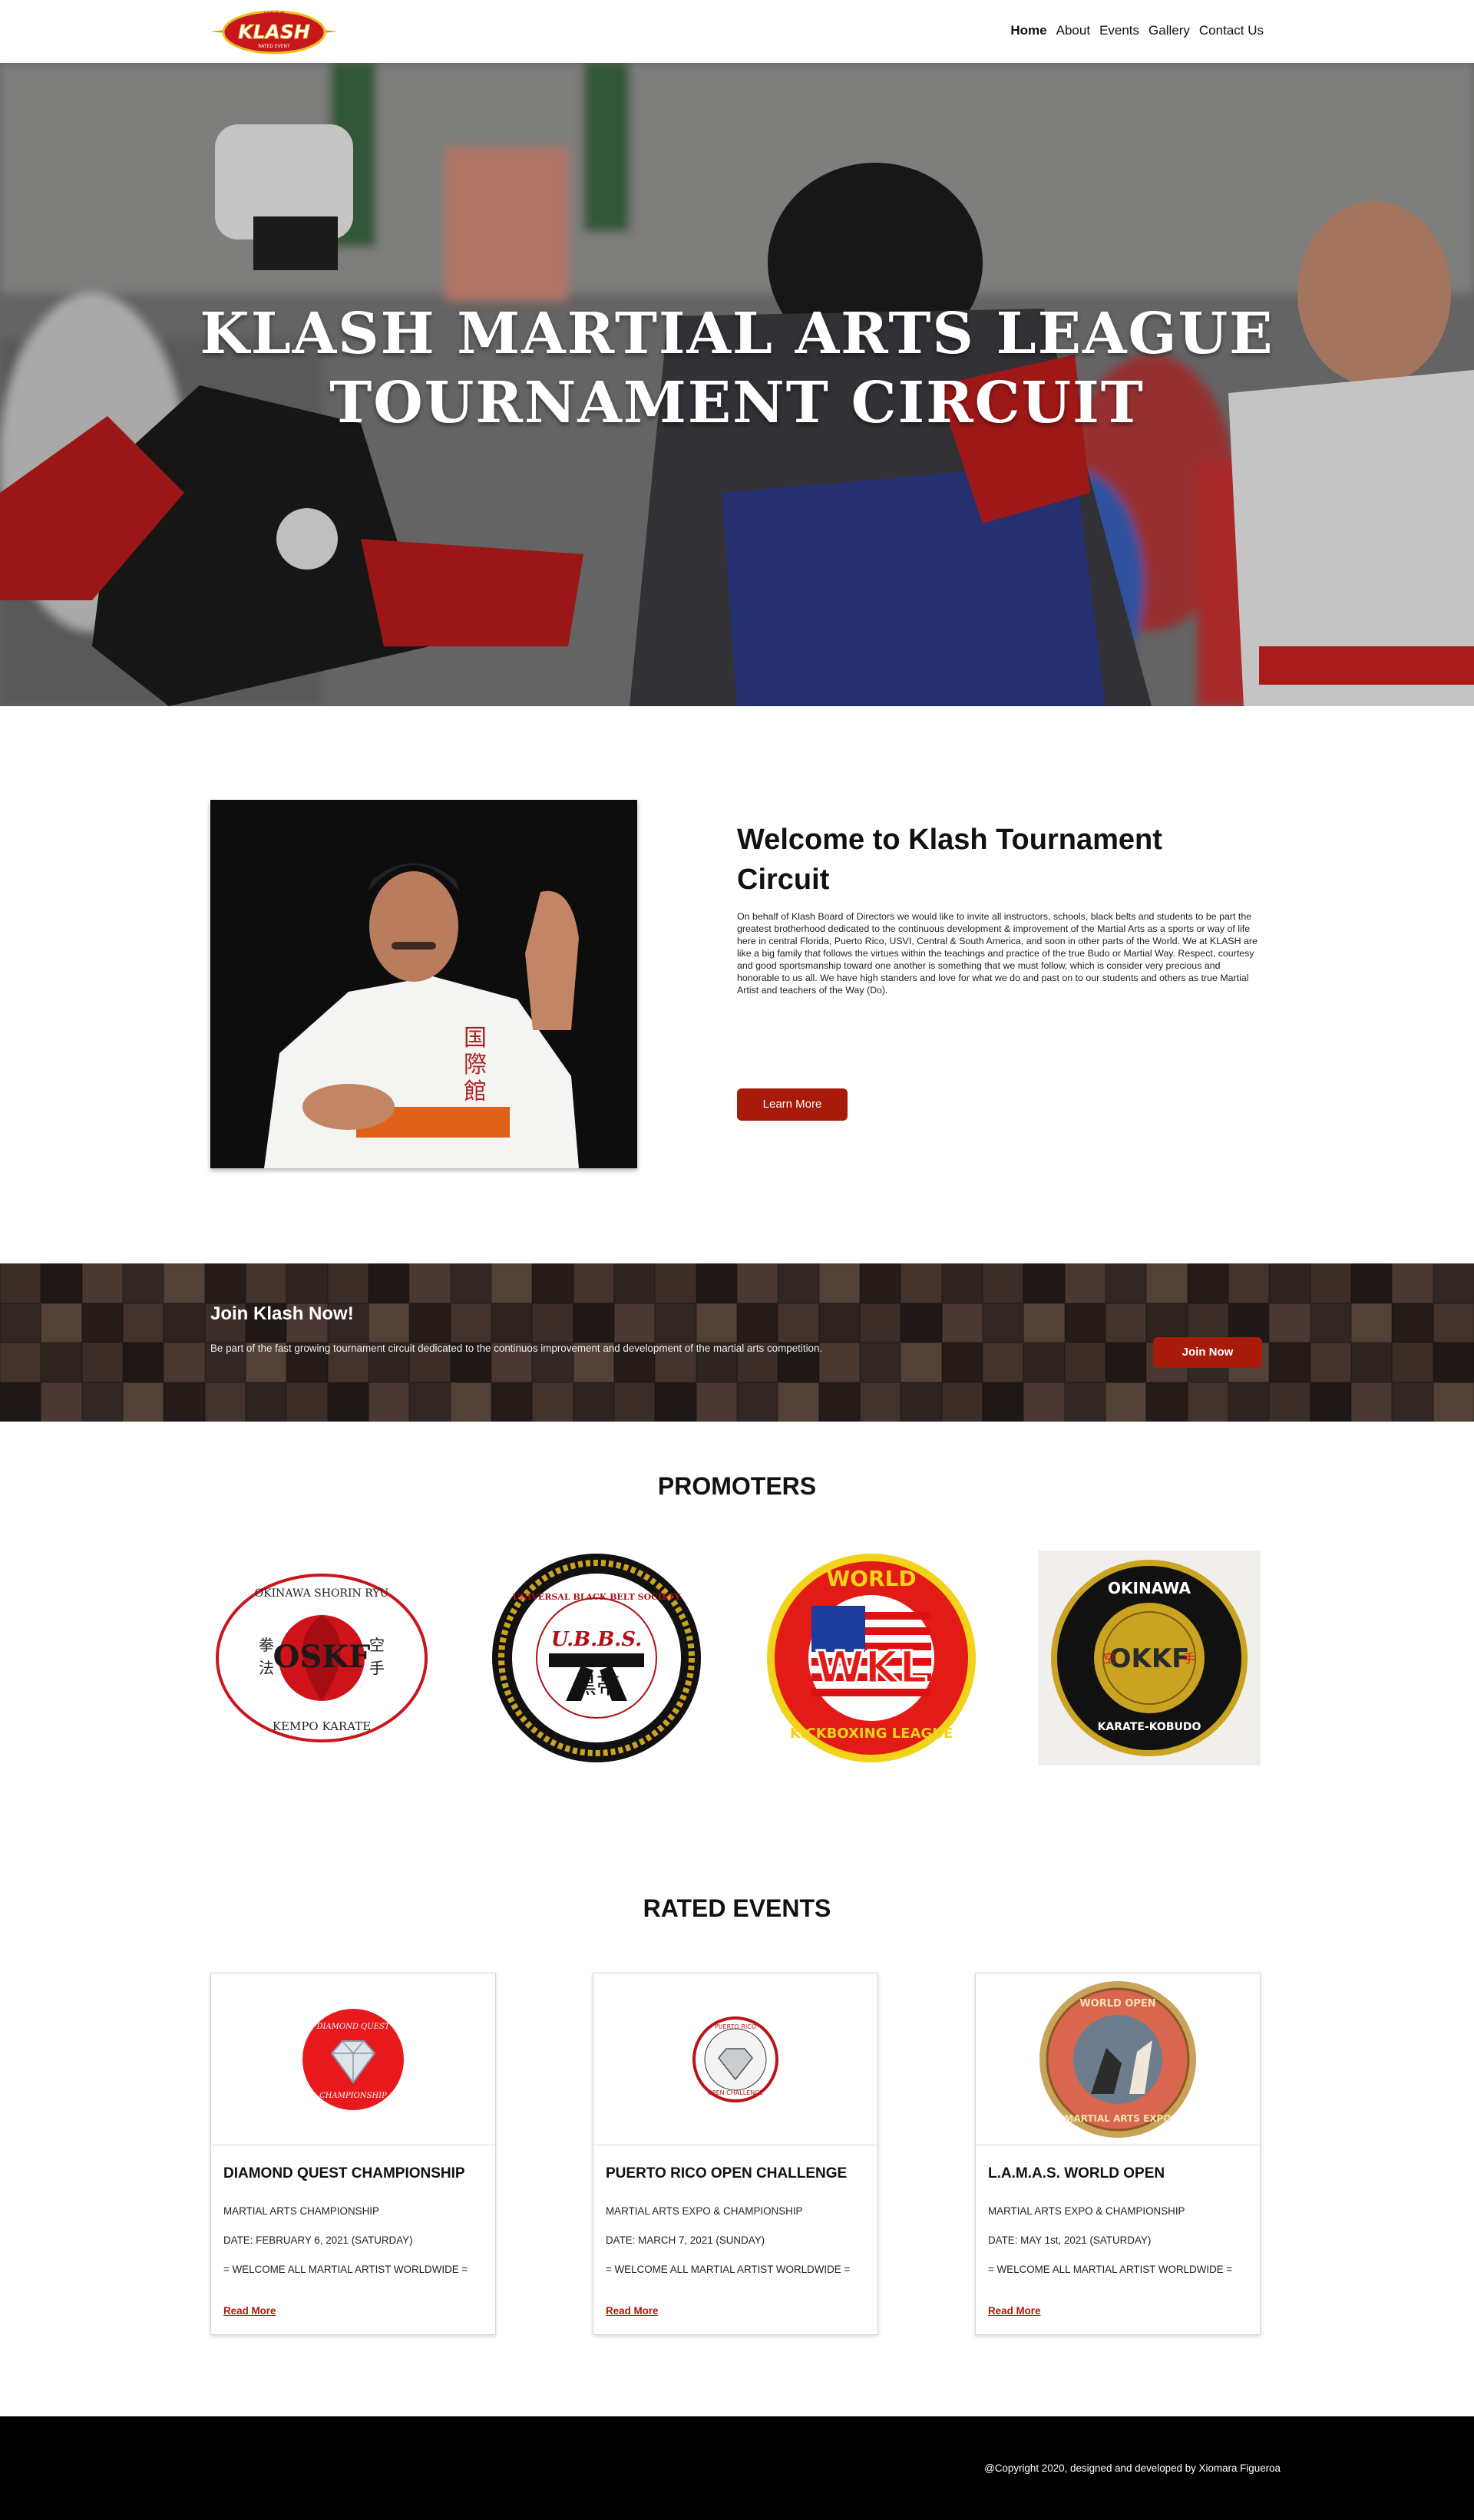 This screenshot has height=2520, width=1474. I want to click on event-title: L.A.M.A.S. WORLD OPEN, so click(1076, 2173).